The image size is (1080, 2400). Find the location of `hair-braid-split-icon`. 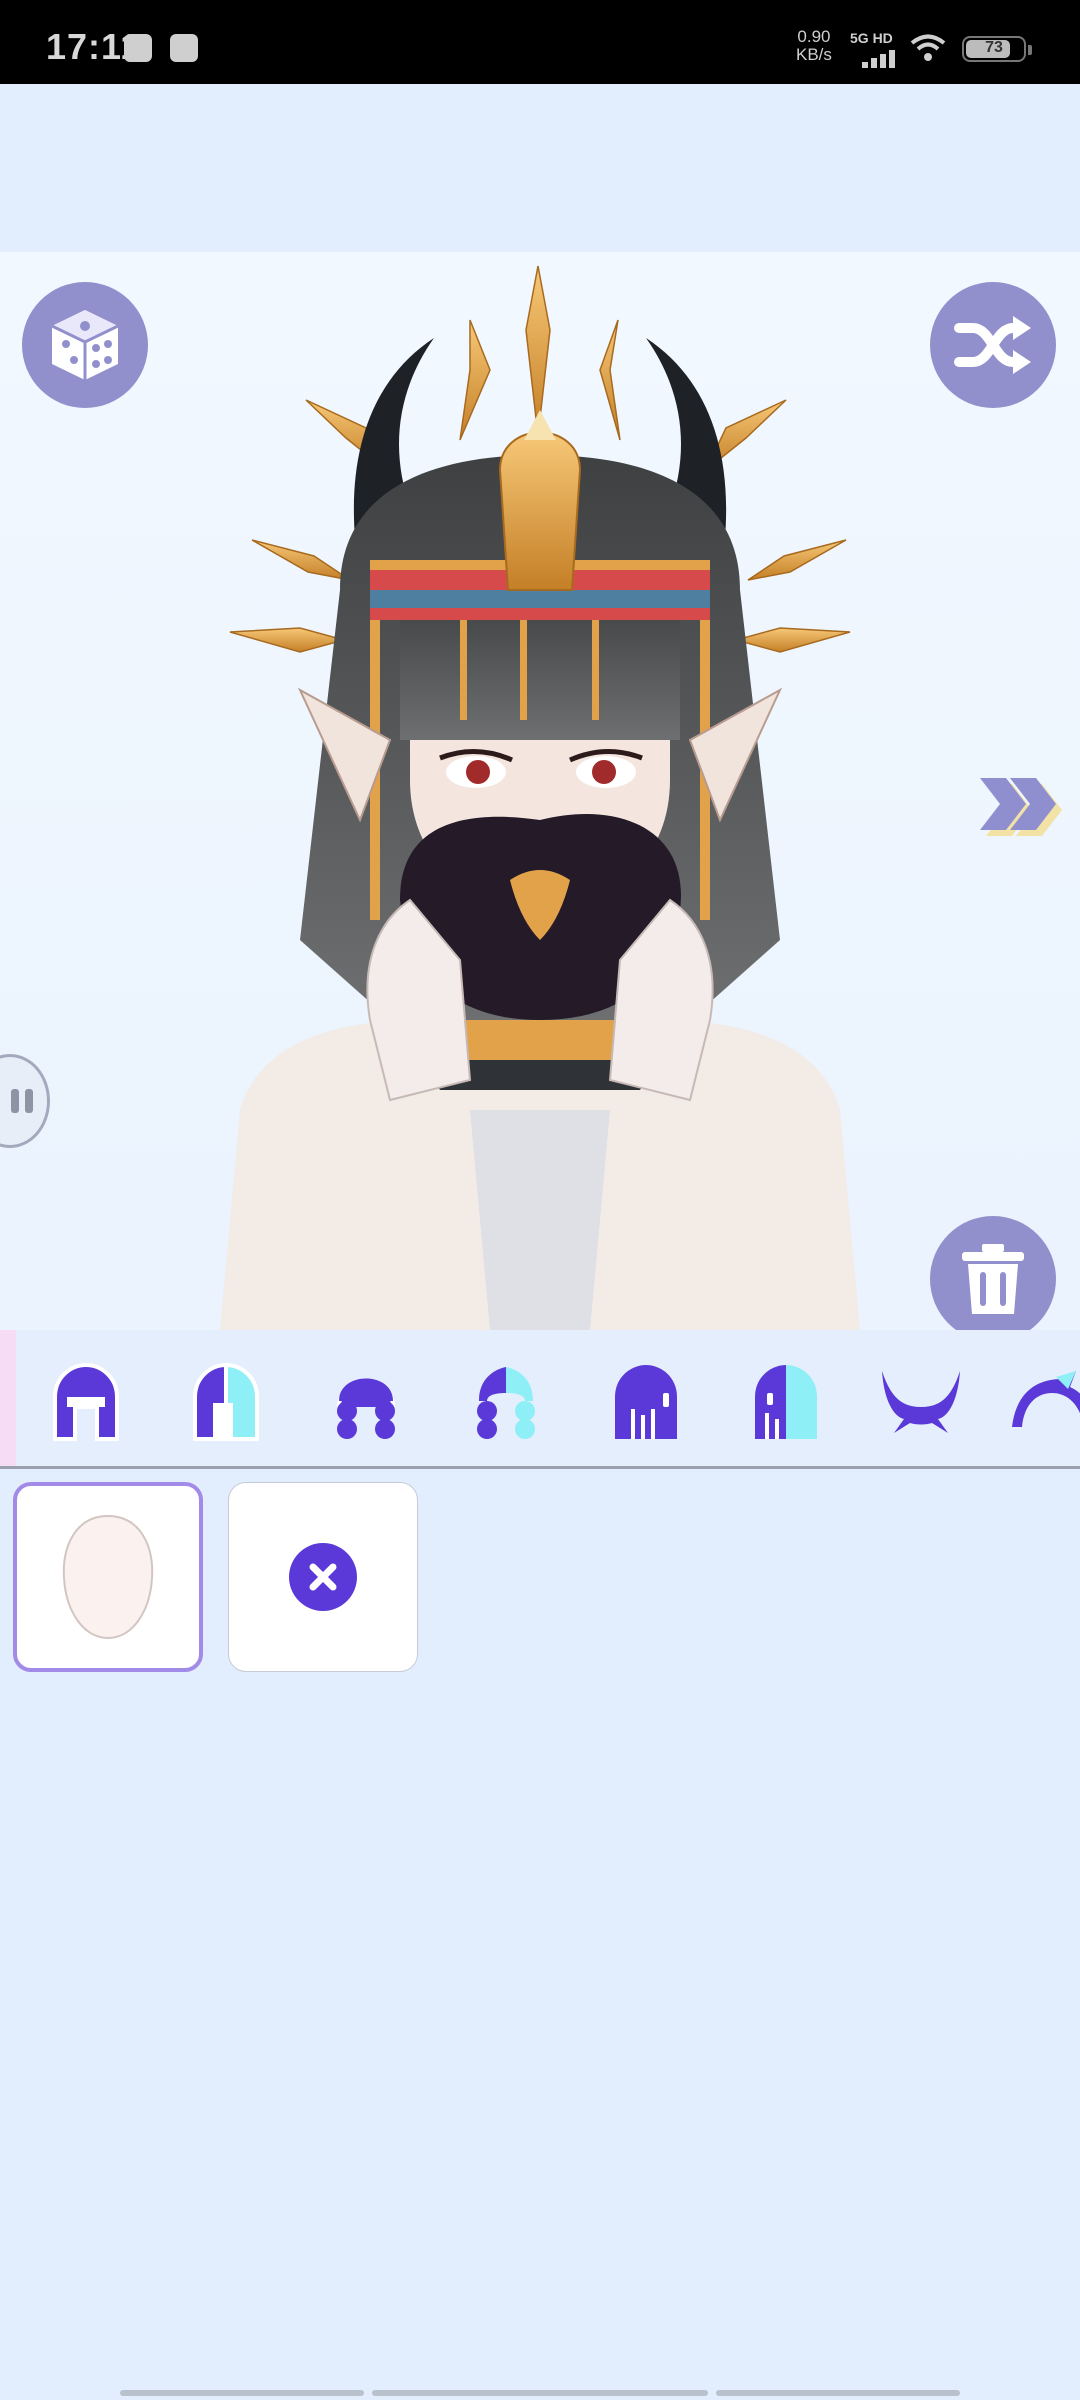

hair-braid-split-icon is located at coordinates (506, 1403).